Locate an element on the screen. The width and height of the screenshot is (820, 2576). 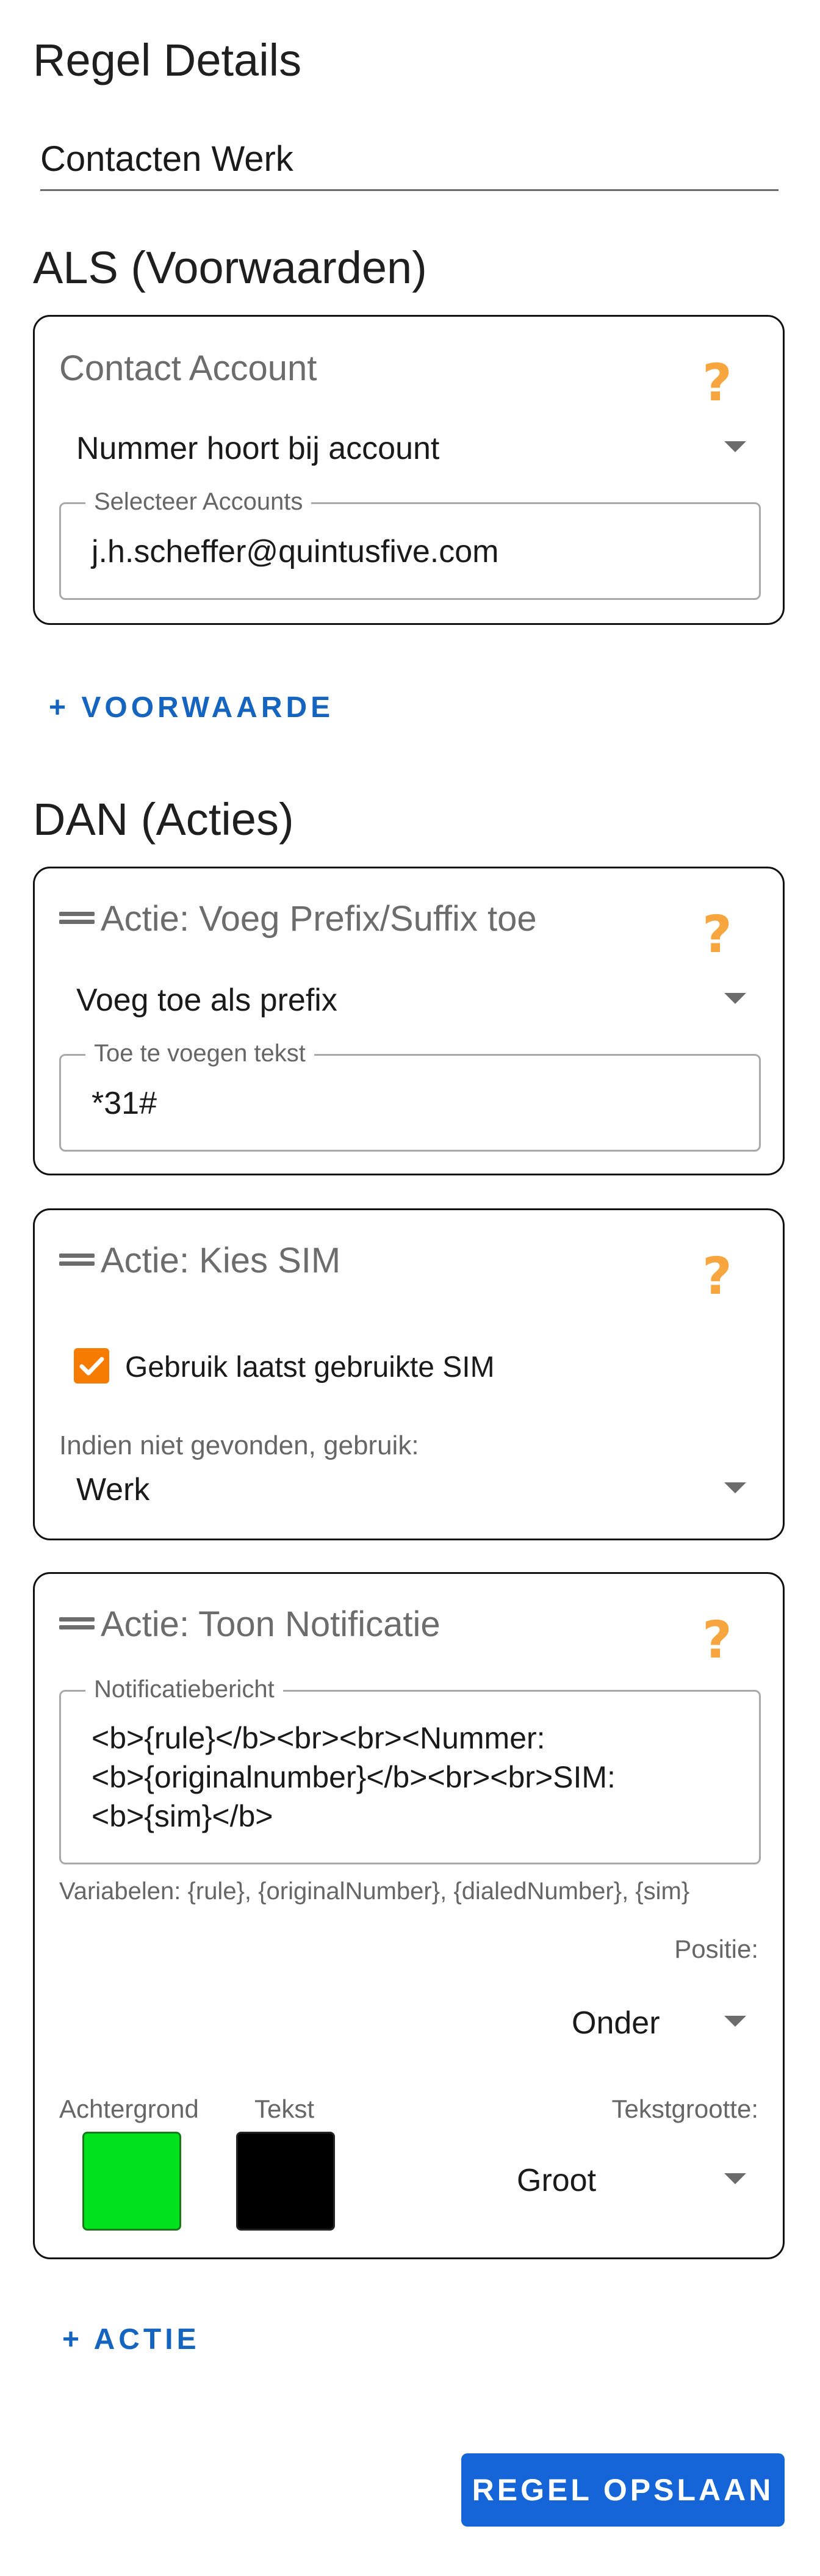
action-sim-title: Actie: Kies SIM is located at coordinates (221, 1260).